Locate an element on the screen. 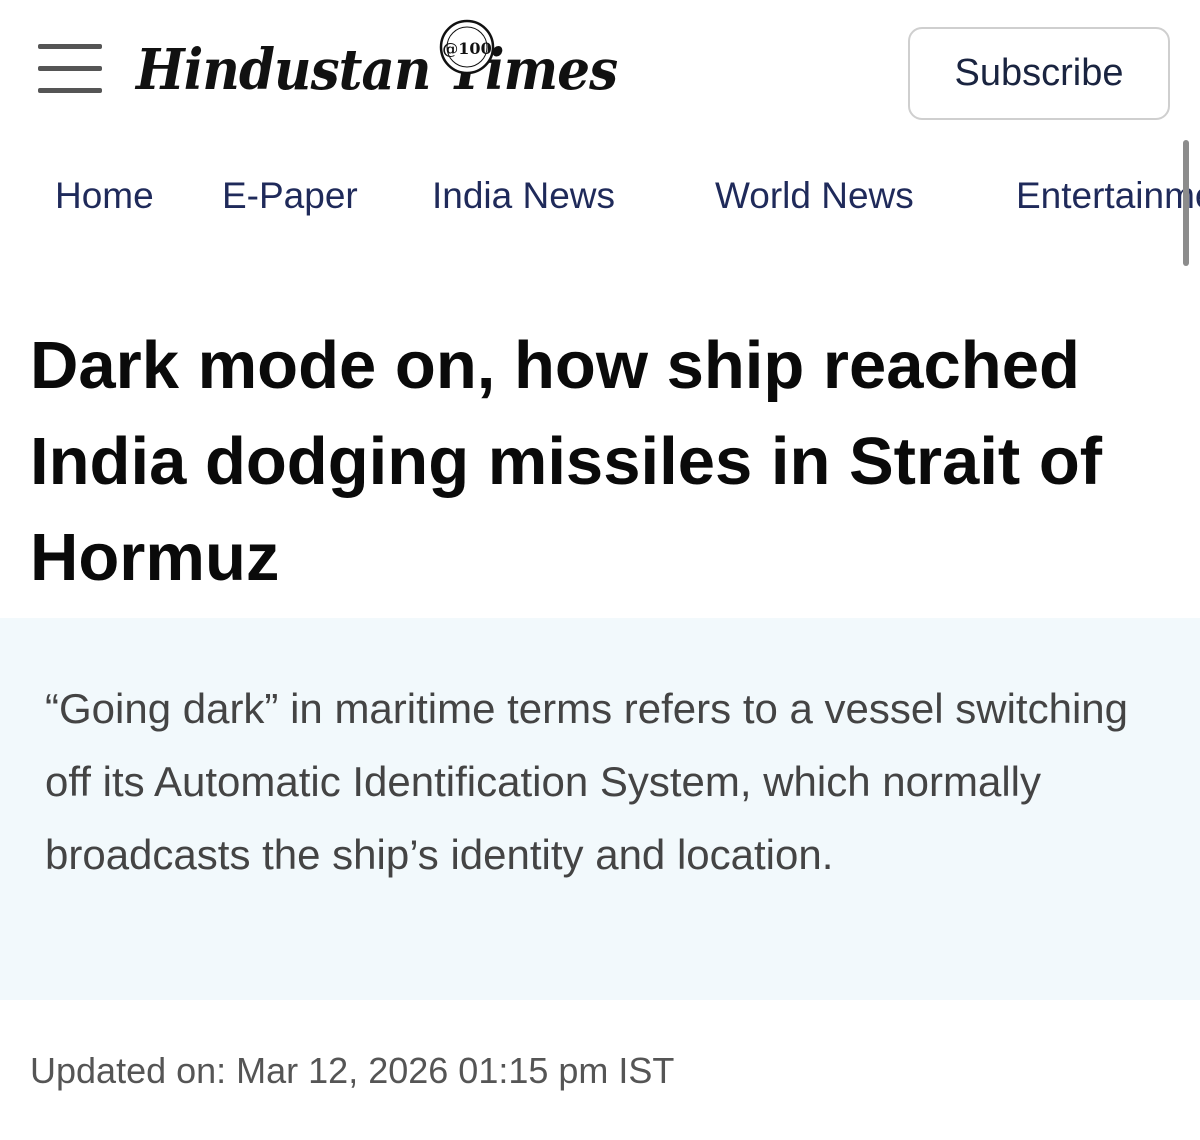 The image size is (1200, 1140). nav-item-epaper: E-Paper is located at coordinates (290, 196).